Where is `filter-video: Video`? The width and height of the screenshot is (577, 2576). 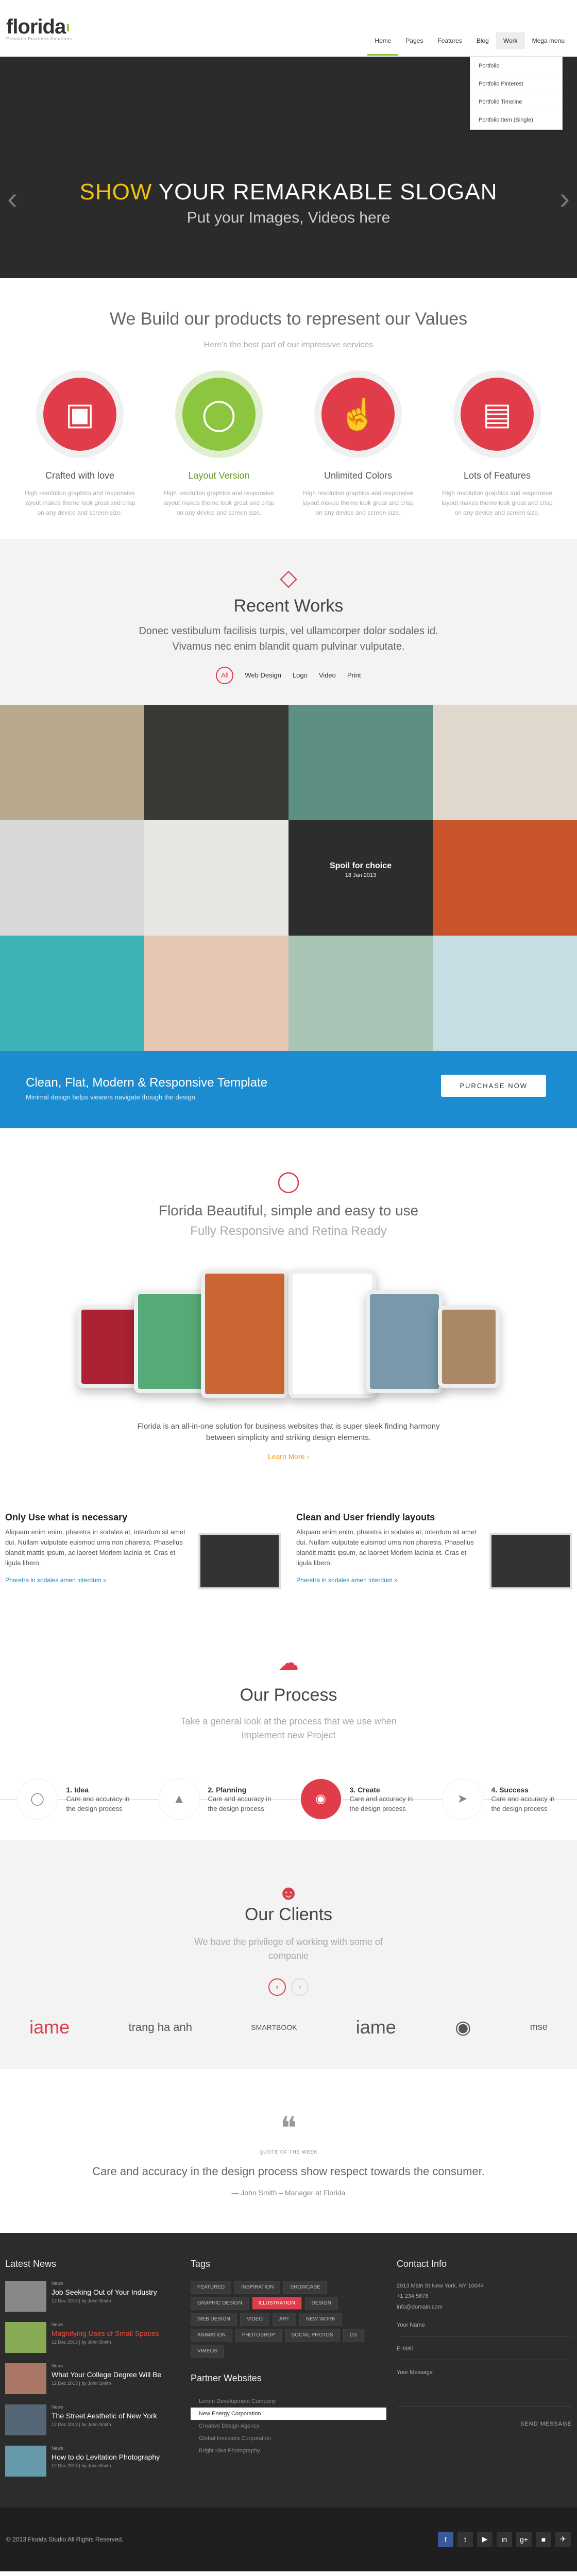
filter-video: Video is located at coordinates (327, 675).